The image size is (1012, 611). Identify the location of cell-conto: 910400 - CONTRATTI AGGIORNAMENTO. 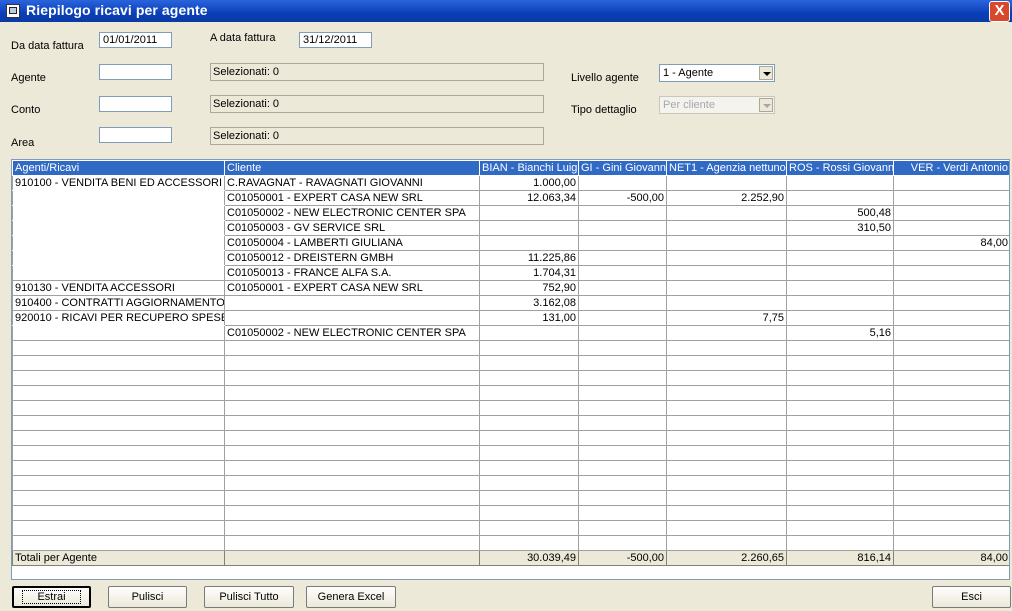
(118, 303).